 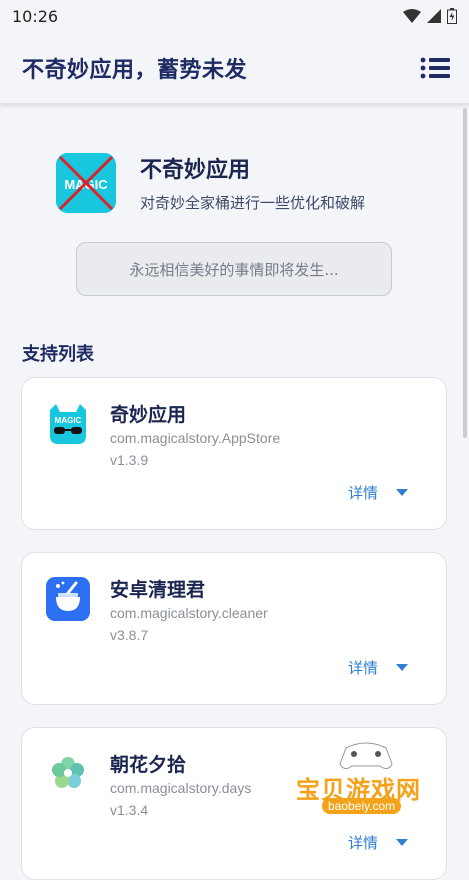 I want to click on app-bar: 不奇妙应用，蓄势未发, so click(x=234, y=68).